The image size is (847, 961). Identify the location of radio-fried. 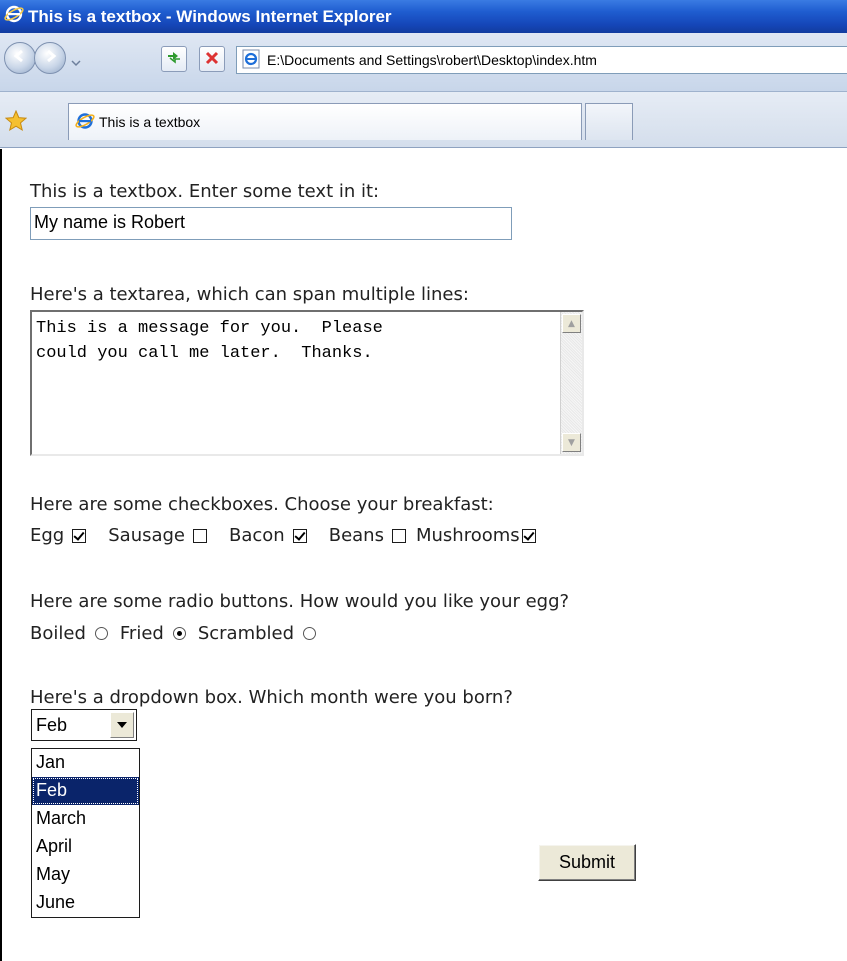
(179, 633).